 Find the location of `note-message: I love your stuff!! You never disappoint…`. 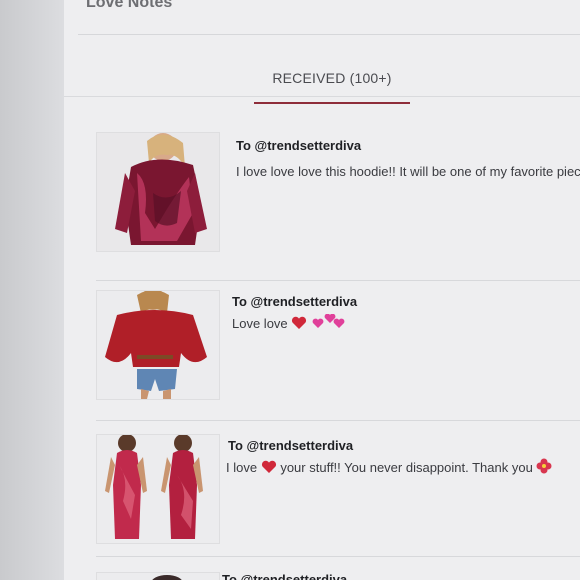

note-message: I love your stuff!! You never disappoint… is located at coordinates (389, 467).